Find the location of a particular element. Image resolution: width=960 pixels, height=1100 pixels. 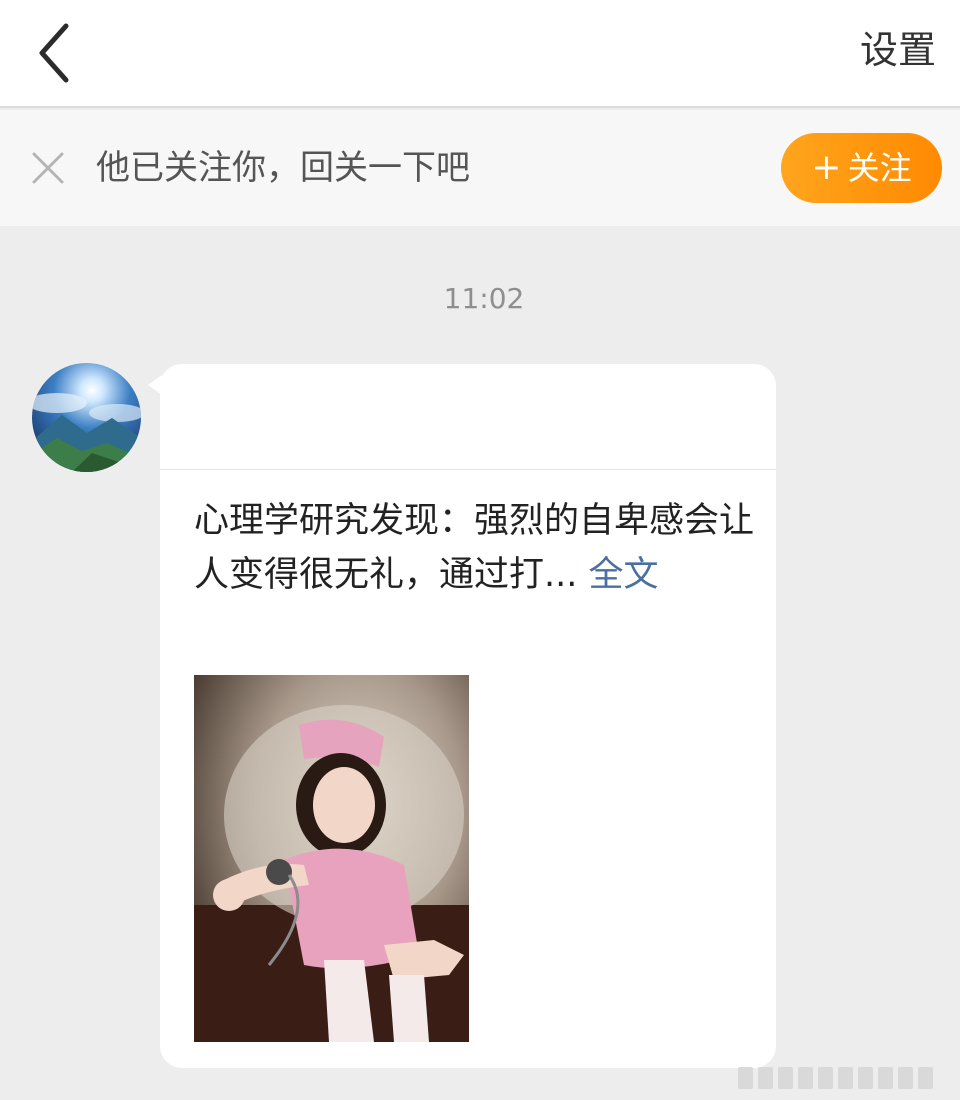

sender-avatar is located at coordinates (86, 417).